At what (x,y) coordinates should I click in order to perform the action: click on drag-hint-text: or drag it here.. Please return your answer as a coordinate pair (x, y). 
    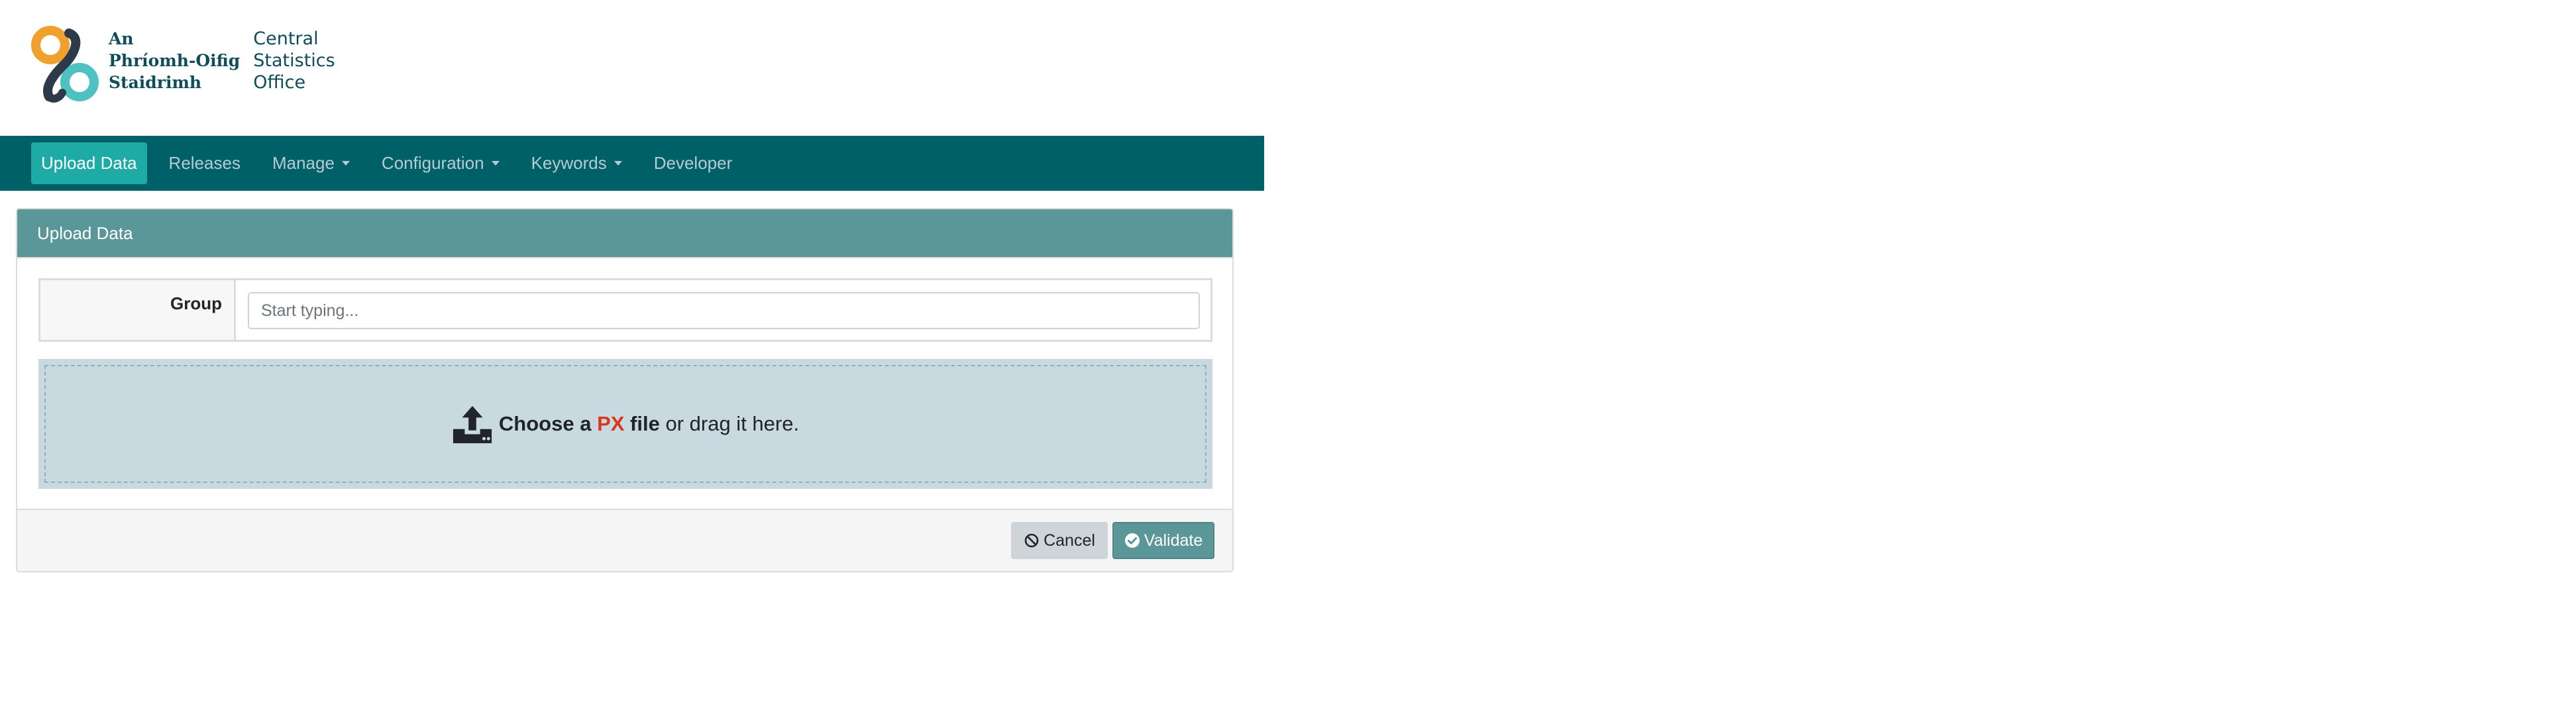
    Looking at the image, I should click on (732, 423).